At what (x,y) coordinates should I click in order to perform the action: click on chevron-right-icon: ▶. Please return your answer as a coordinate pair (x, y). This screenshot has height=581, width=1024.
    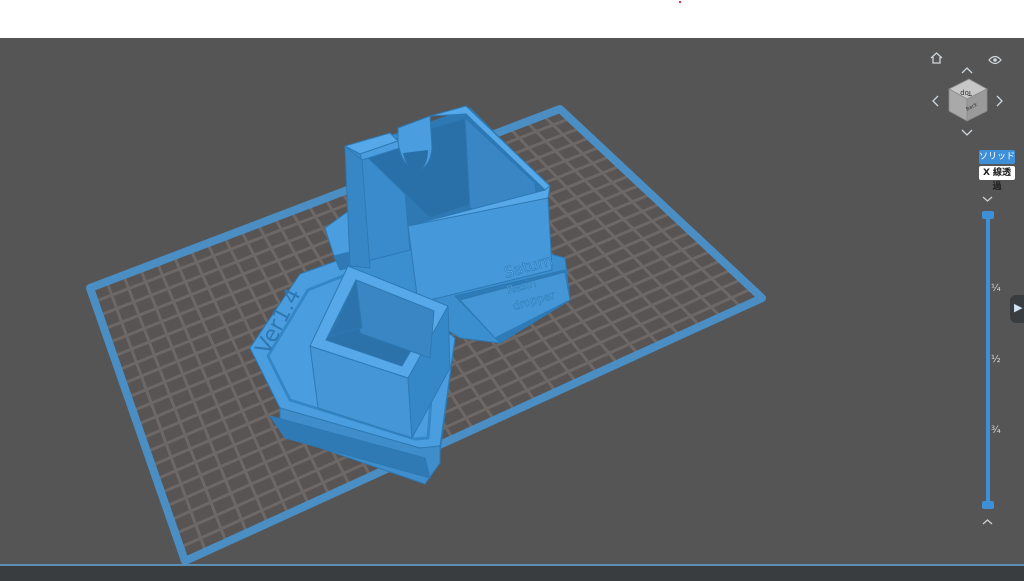
    Looking at the image, I should click on (1018, 307).